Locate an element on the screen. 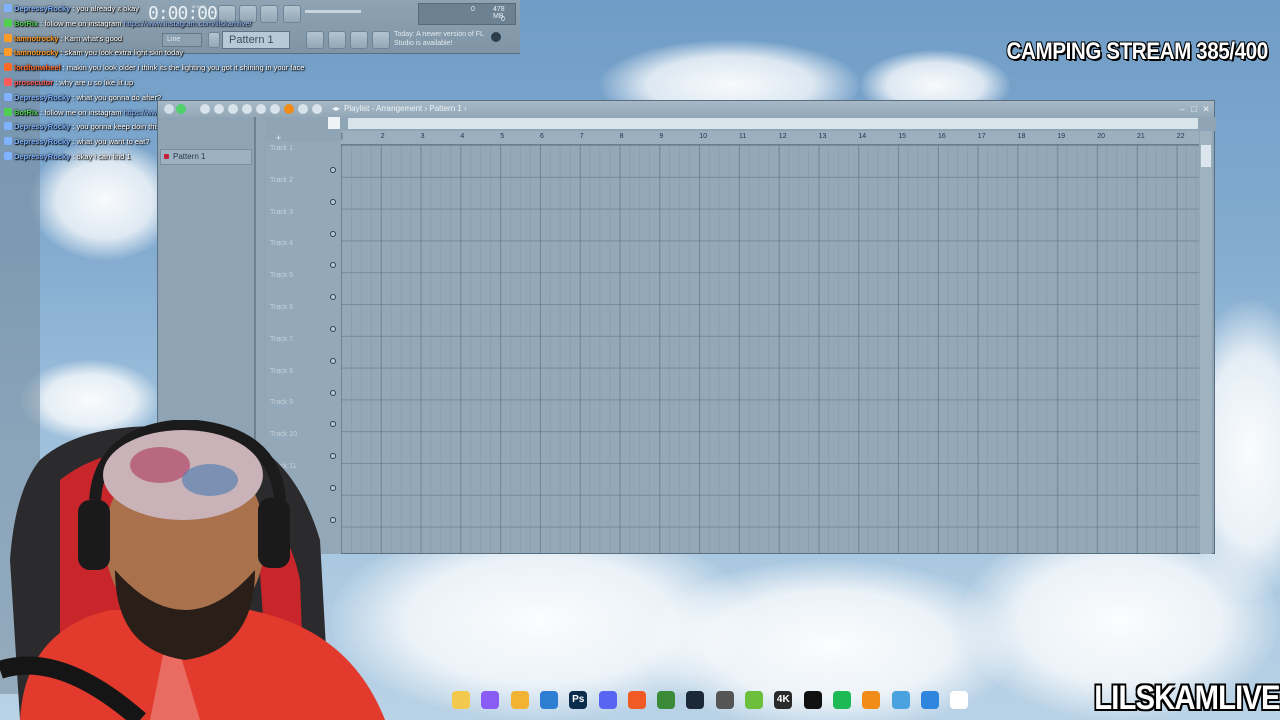  track-label: Track 7 is located at coordinates (300, 341).